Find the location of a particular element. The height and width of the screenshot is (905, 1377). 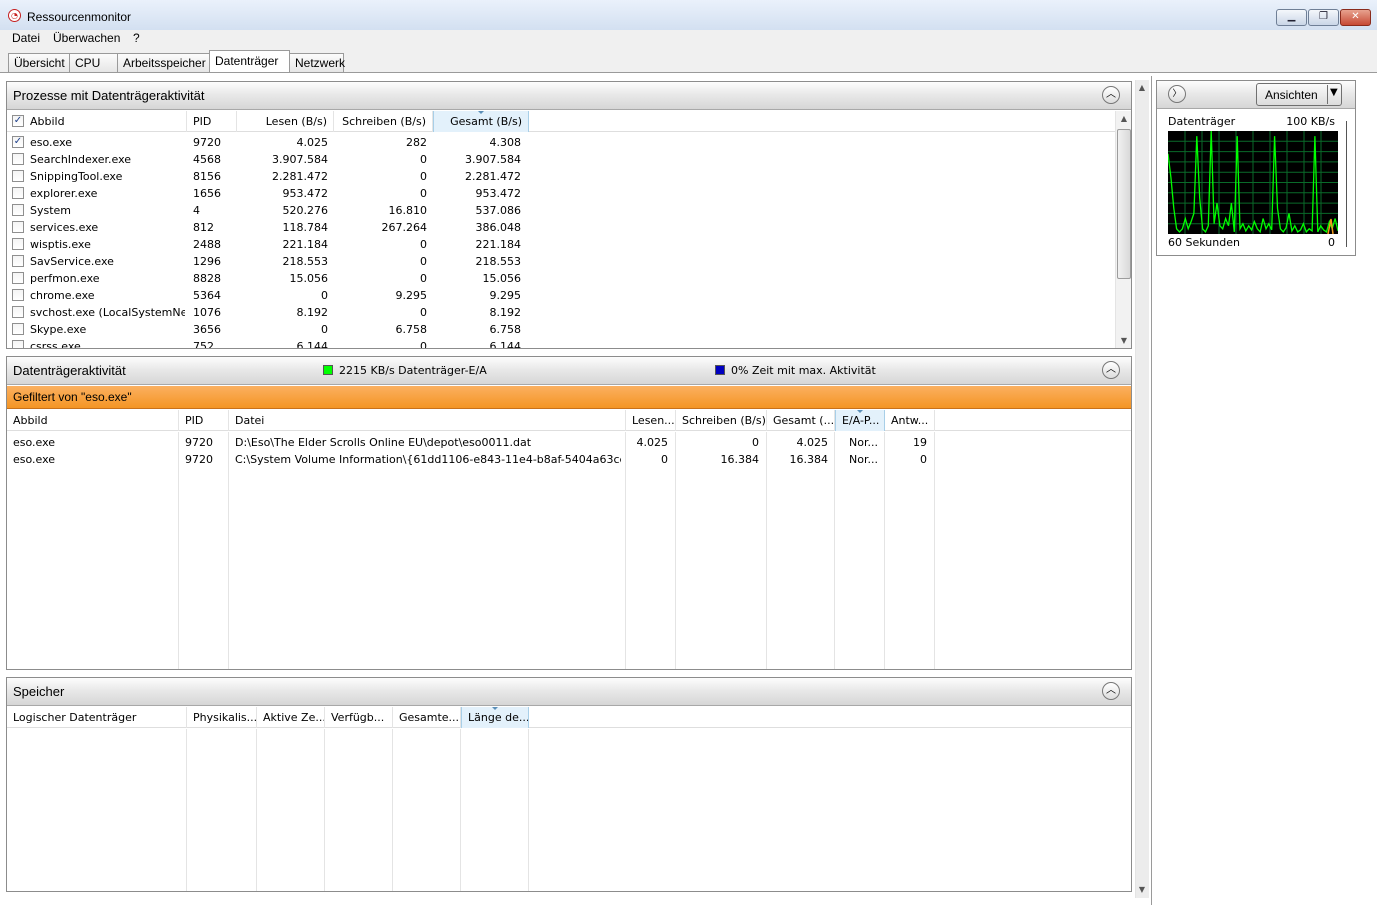

row-read: 6.144 is located at coordinates (312, 344).